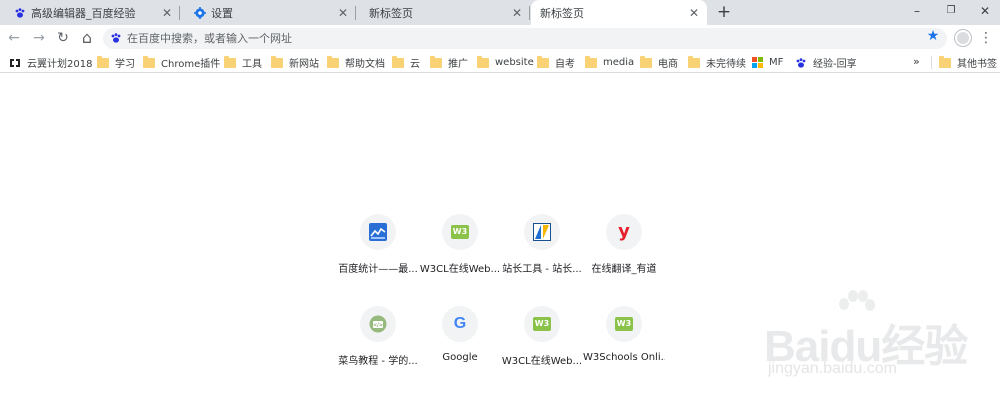  What do you see at coordinates (724, 12) in the screenshot?
I see `new-tab-button: +` at bounding box center [724, 12].